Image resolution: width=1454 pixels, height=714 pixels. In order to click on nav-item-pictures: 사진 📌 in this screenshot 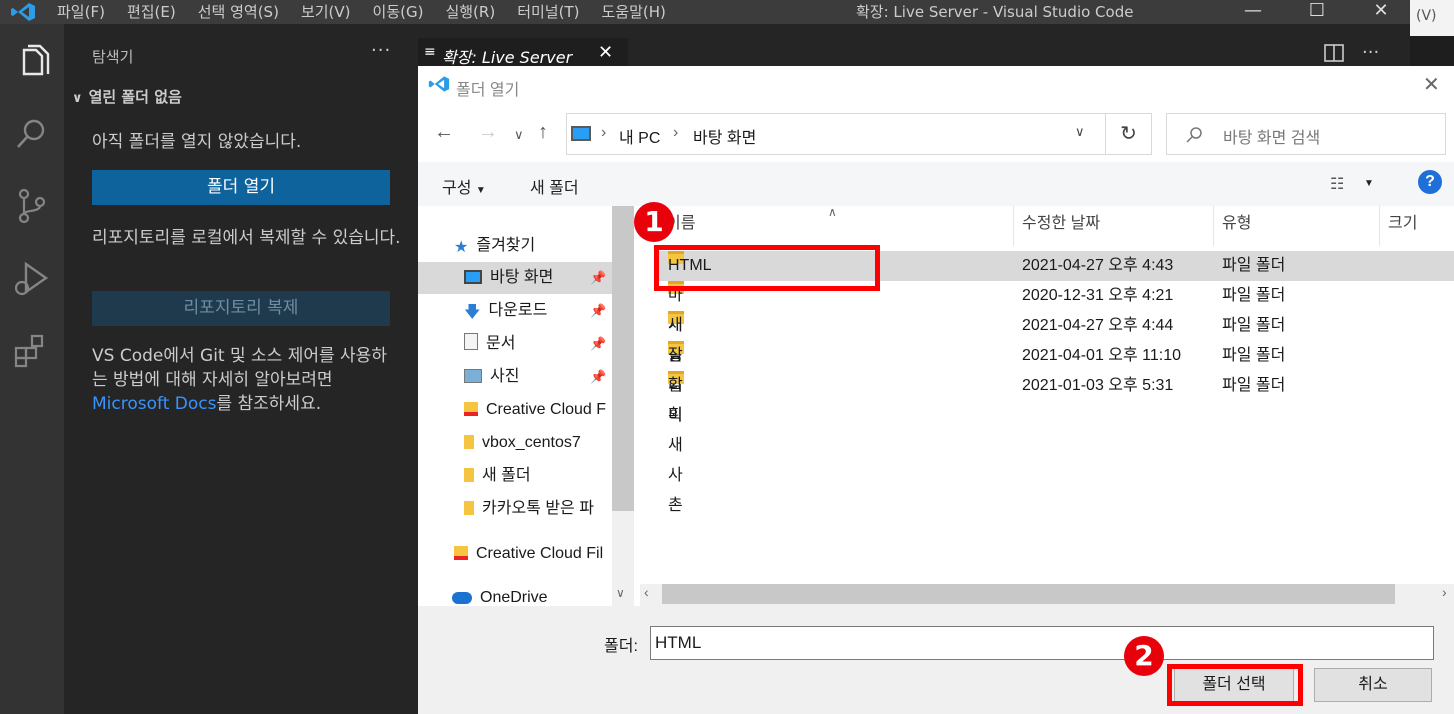, I will do `click(515, 377)`.